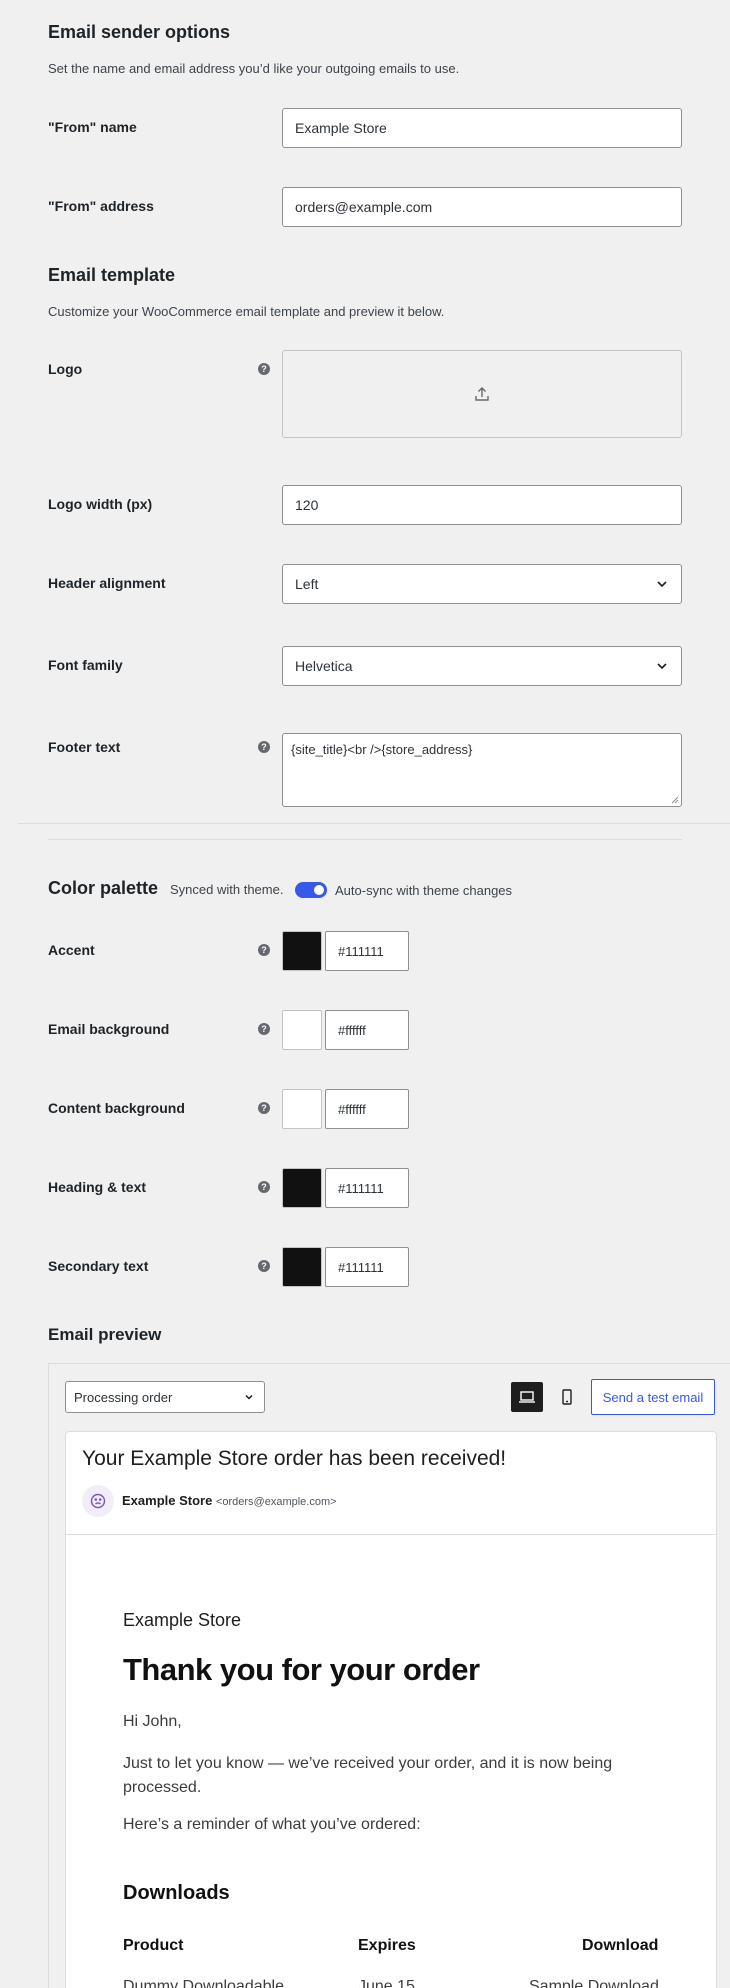 The width and height of the screenshot is (730, 1988). I want to click on font-family-select: Helvetica, so click(482, 666).